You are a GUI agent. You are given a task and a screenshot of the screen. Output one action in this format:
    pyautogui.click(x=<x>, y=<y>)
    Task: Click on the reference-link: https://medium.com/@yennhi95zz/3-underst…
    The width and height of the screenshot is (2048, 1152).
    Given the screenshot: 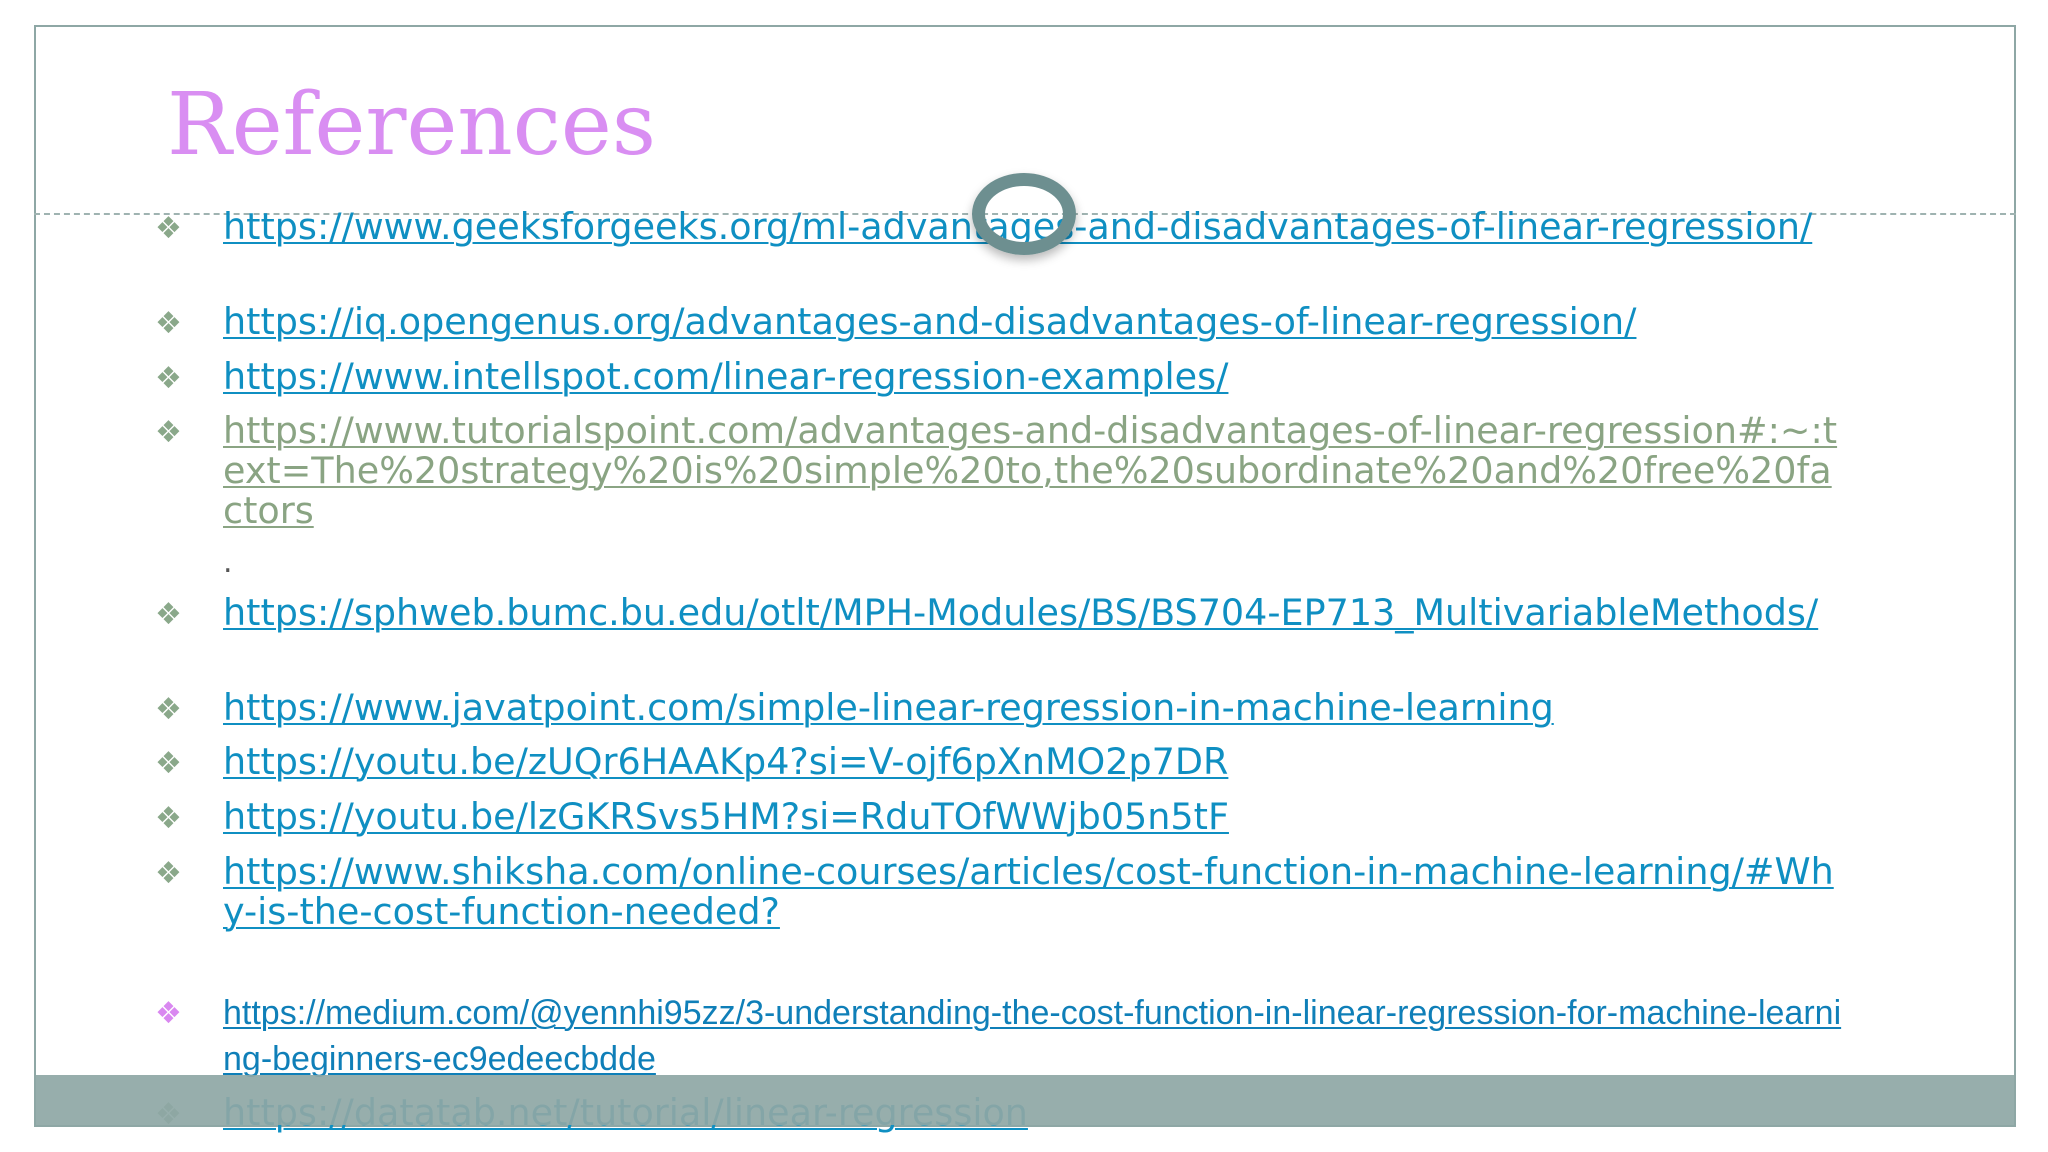 What is the action you would take?
    pyautogui.click(x=1033, y=1036)
    